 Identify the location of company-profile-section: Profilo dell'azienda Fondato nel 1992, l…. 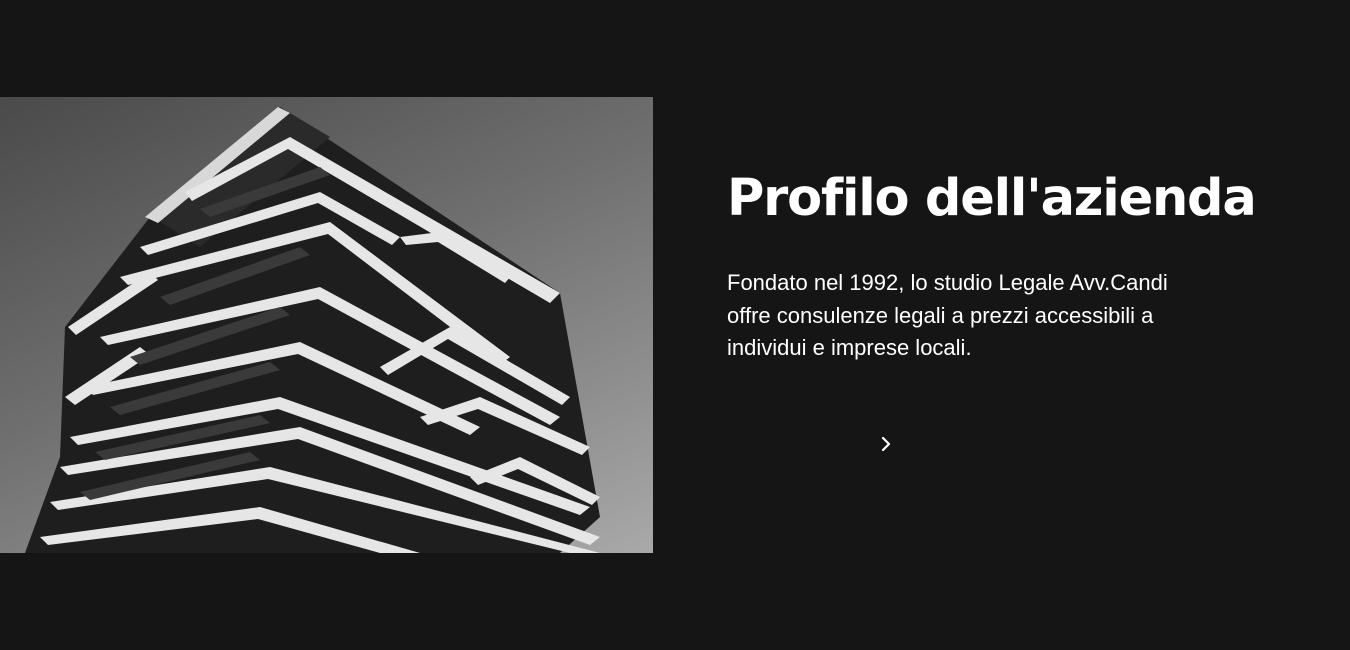
(992, 266).